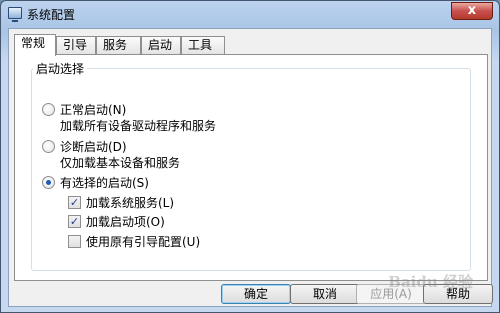 The width and height of the screenshot is (500, 313). Describe the element at coordinates (48, 146) in the screenshot. I see `diagnostic-startup-radio` at that location.